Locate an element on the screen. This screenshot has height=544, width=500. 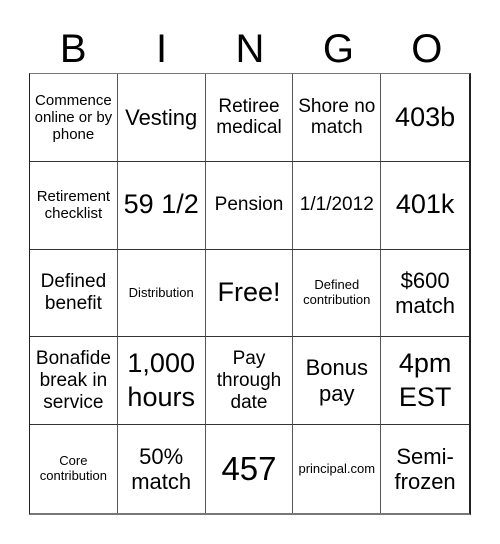
free-space-cell: Free! is located at coordinates (249, 293).